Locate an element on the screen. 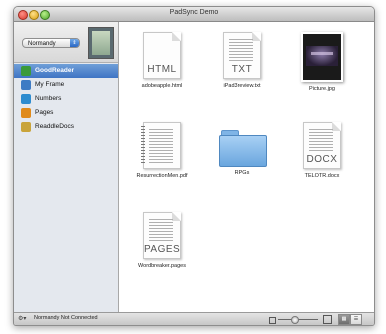 The image size is (386, 334). folder-icon is located at coordinates (243, 148).